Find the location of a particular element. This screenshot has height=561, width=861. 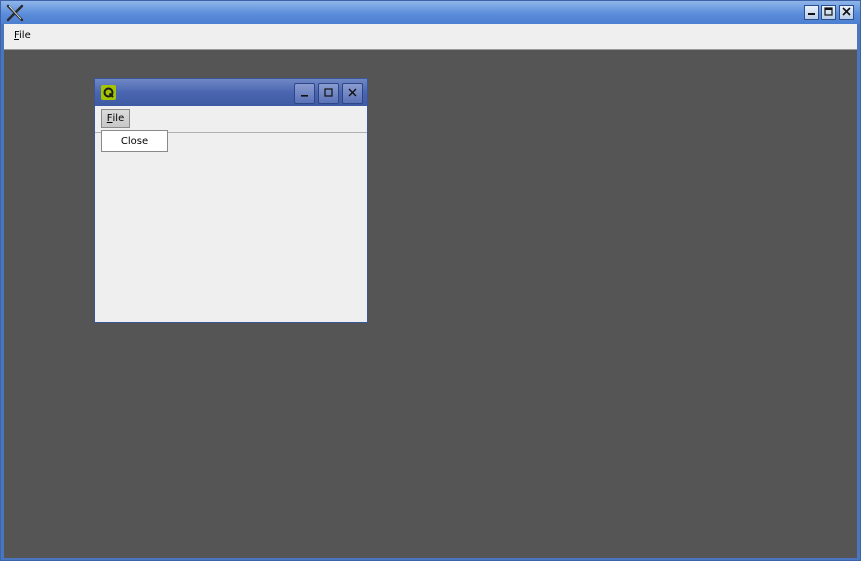

child-maximize-button is located at coordinates (328, 93).